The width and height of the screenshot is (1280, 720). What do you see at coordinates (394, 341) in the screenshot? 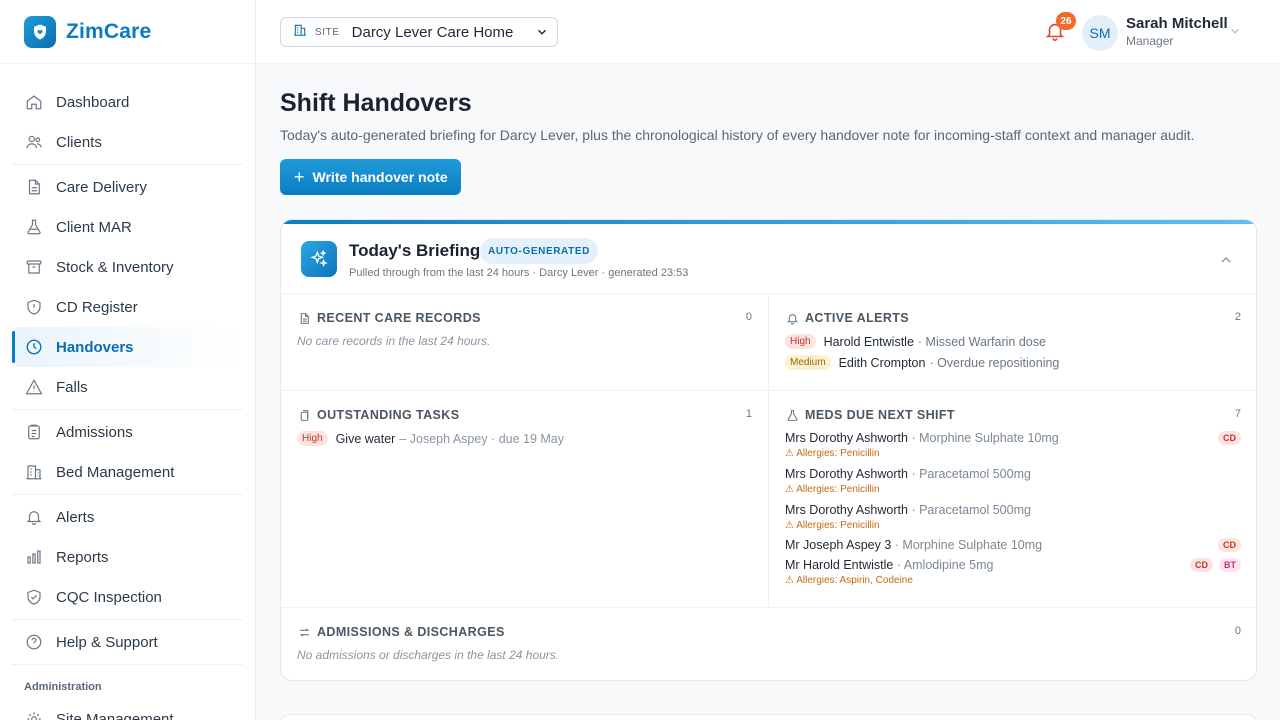
I see `empty-state: No care records in the last 24 hours.` at bounding box center [394, 341].